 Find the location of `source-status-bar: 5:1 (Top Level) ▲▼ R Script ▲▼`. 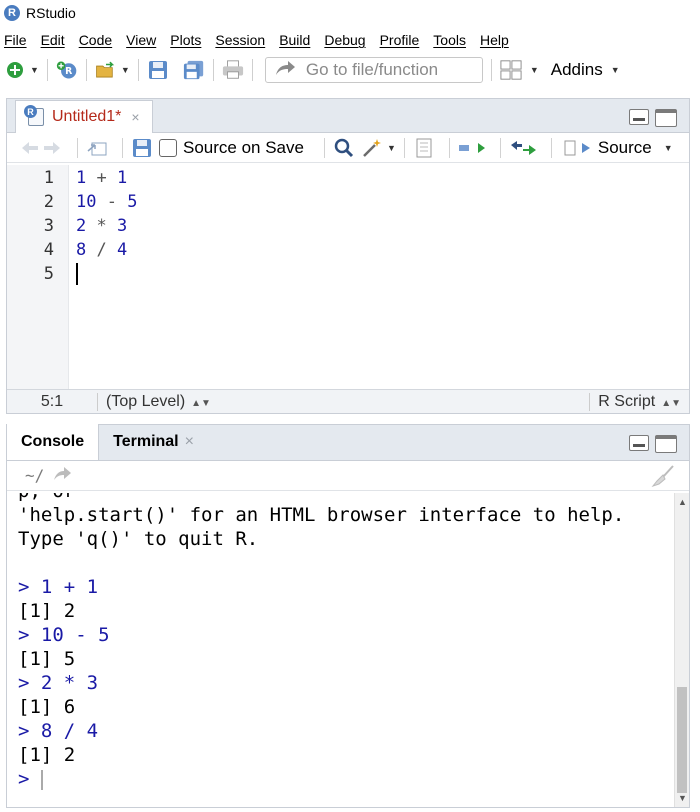

source-status-bar: 5:1 (Top Level) ▲▼ R Script ▲▼ is located at coordinates (348, 401).